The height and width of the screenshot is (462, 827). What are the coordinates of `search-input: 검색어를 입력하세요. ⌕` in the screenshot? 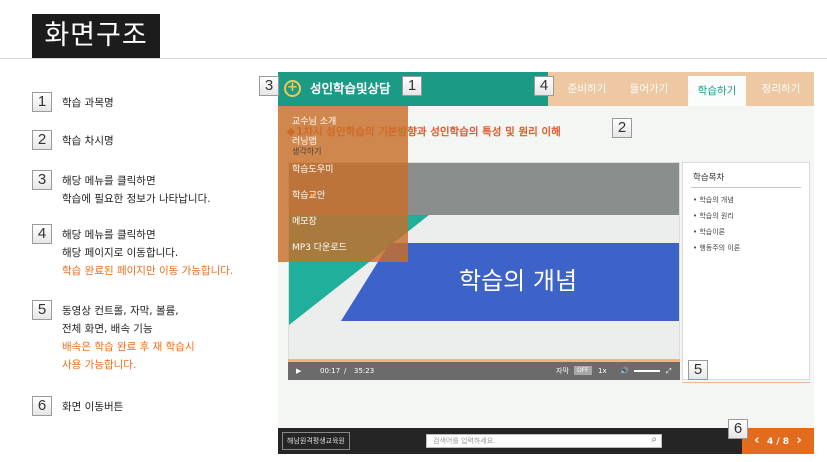 It's located at (544, 441).